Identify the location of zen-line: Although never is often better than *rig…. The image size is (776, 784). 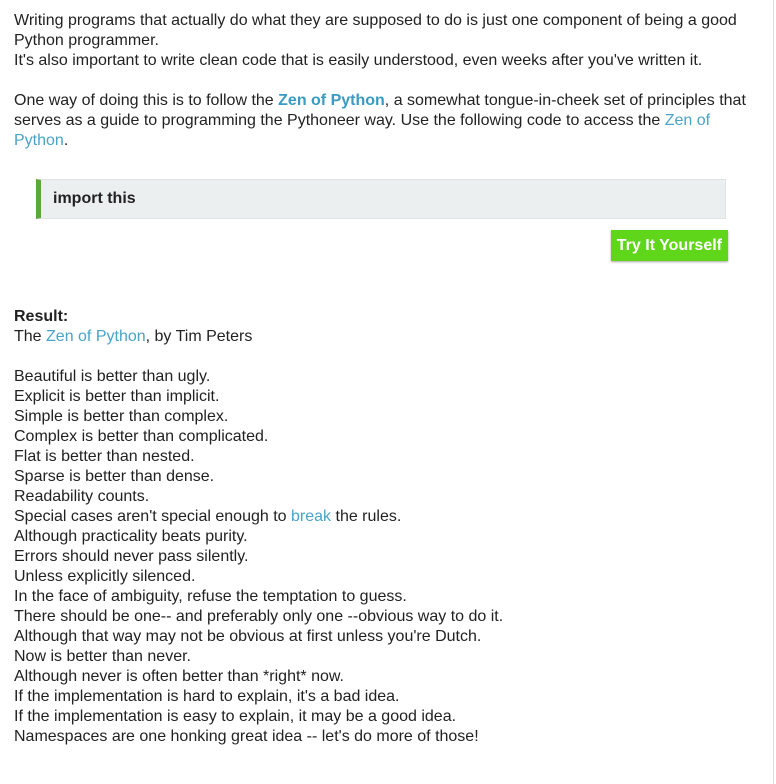
(179, 676).